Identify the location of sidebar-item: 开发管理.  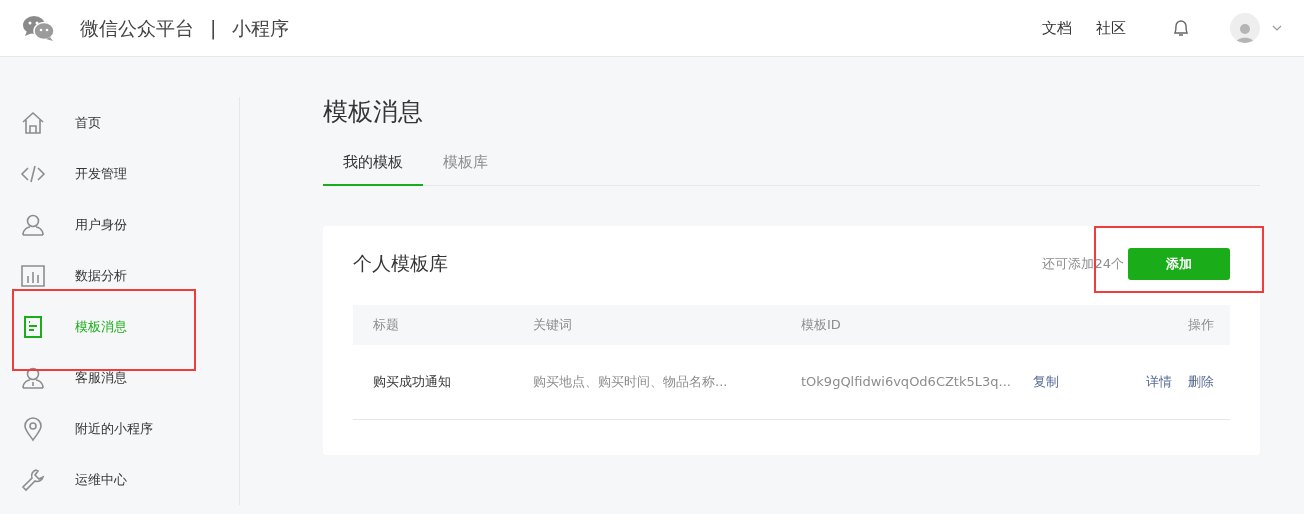
(119, 173).